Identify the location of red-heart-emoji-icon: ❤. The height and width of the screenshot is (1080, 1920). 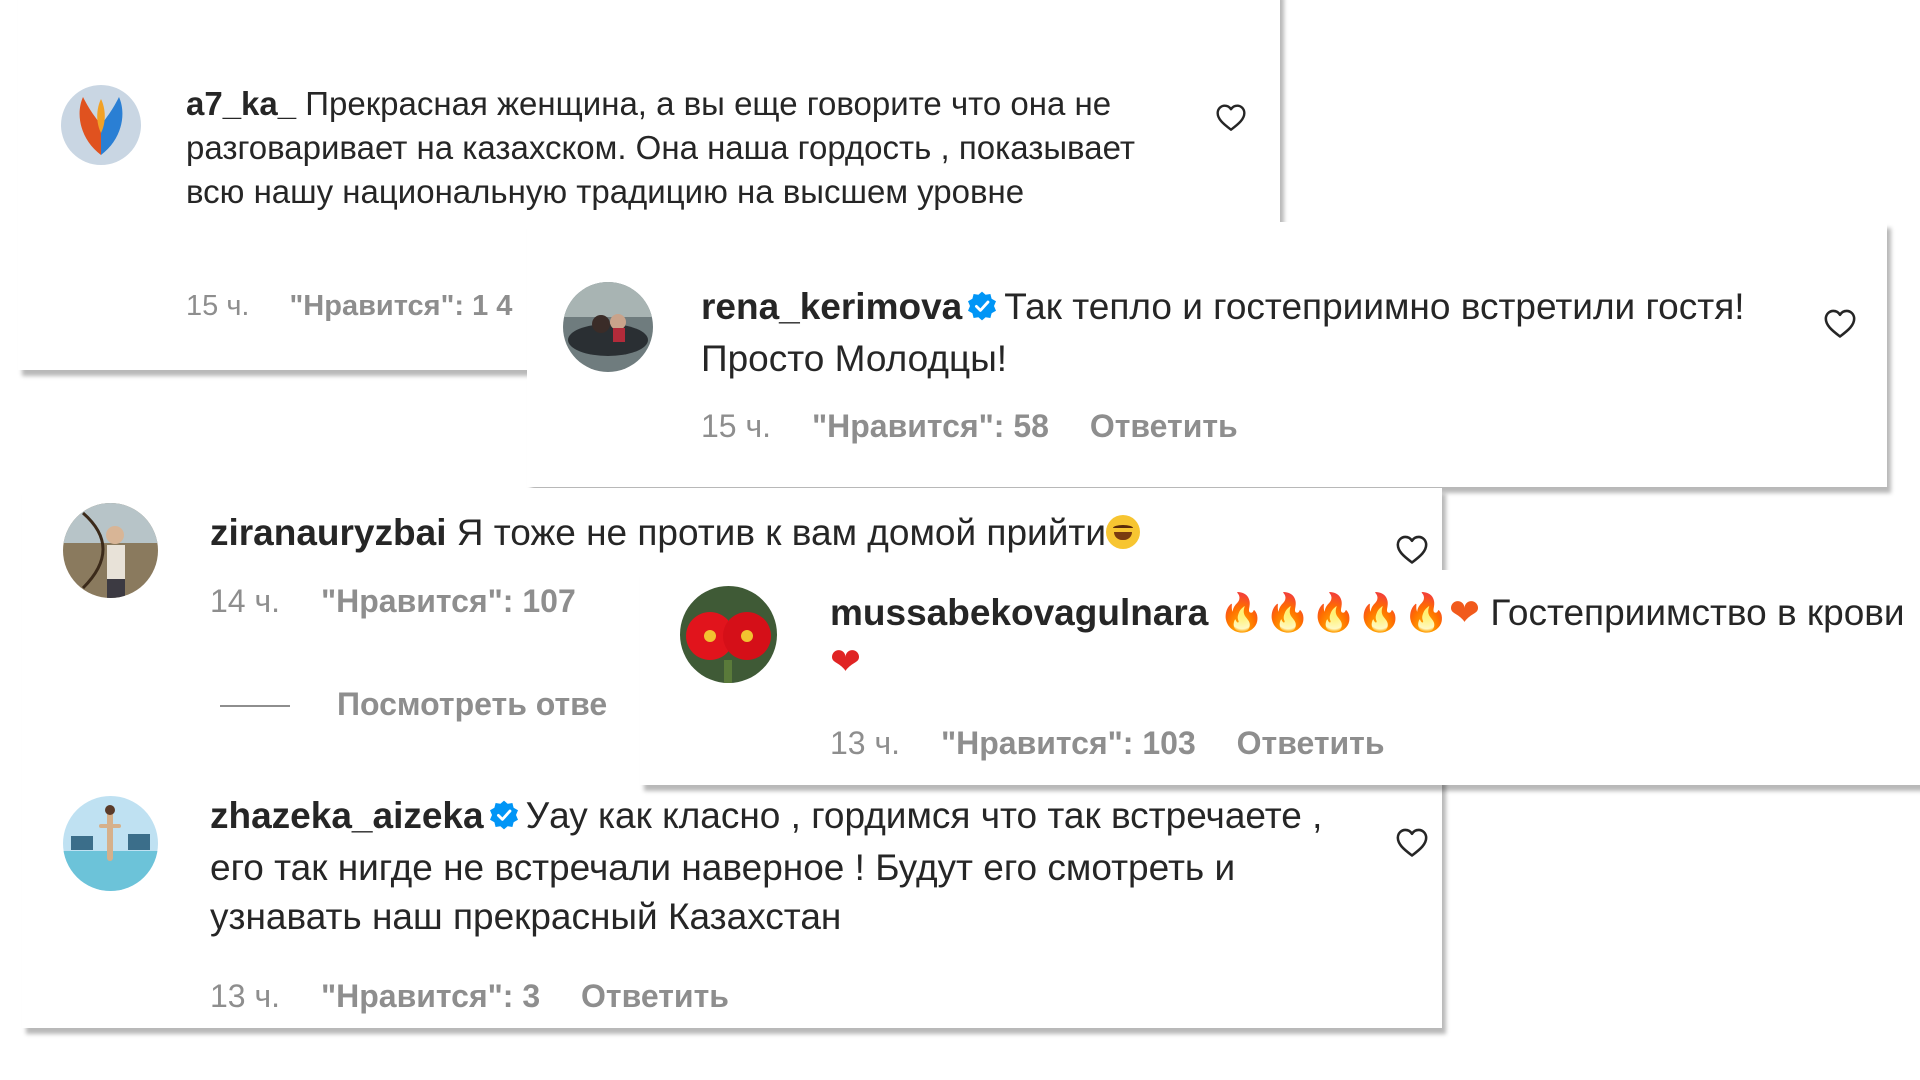
(846, 662).